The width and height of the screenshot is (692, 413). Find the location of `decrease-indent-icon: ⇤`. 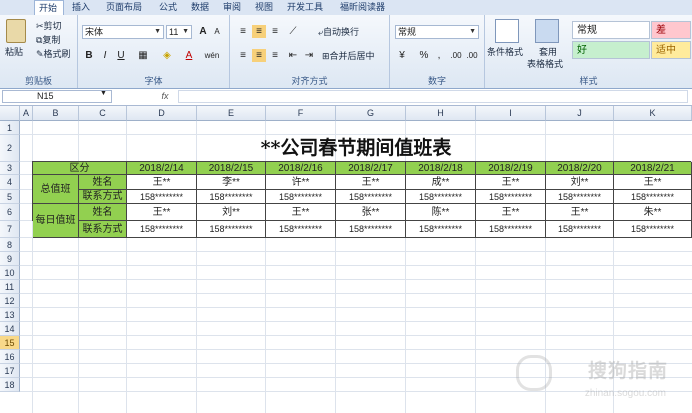

decrease-indent-icon: ⇤ is located at coordinates (293, 55).